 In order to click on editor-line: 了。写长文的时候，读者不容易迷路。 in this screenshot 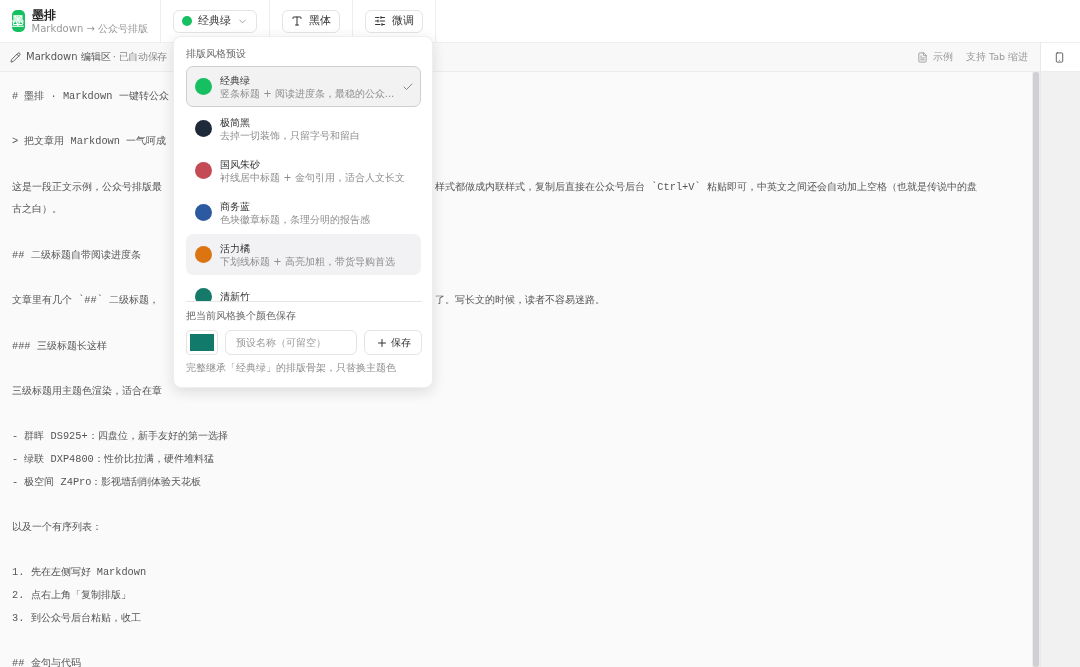, I will do `click(520, 301)`.